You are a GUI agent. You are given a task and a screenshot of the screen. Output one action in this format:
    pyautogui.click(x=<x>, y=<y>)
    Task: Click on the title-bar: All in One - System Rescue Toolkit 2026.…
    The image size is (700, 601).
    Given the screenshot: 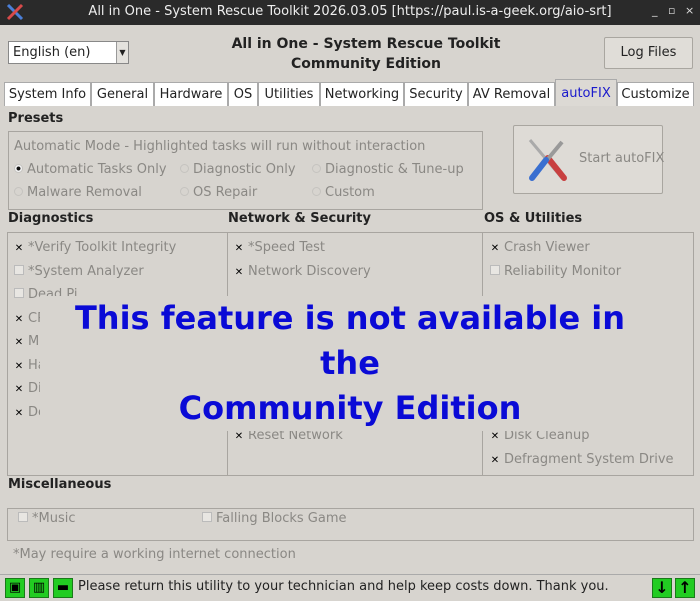 What is the action you would take?
    pyautogui.click(x=350, y=12)
    